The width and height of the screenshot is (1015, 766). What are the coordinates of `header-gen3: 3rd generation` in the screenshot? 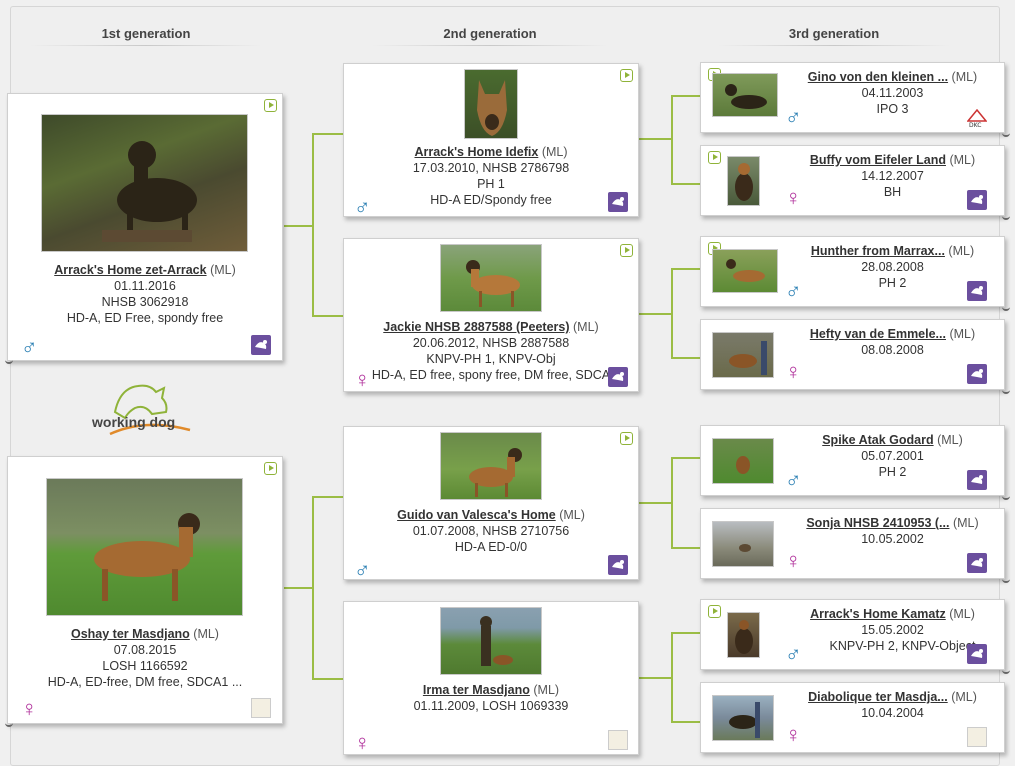 It's located at (834, 36).